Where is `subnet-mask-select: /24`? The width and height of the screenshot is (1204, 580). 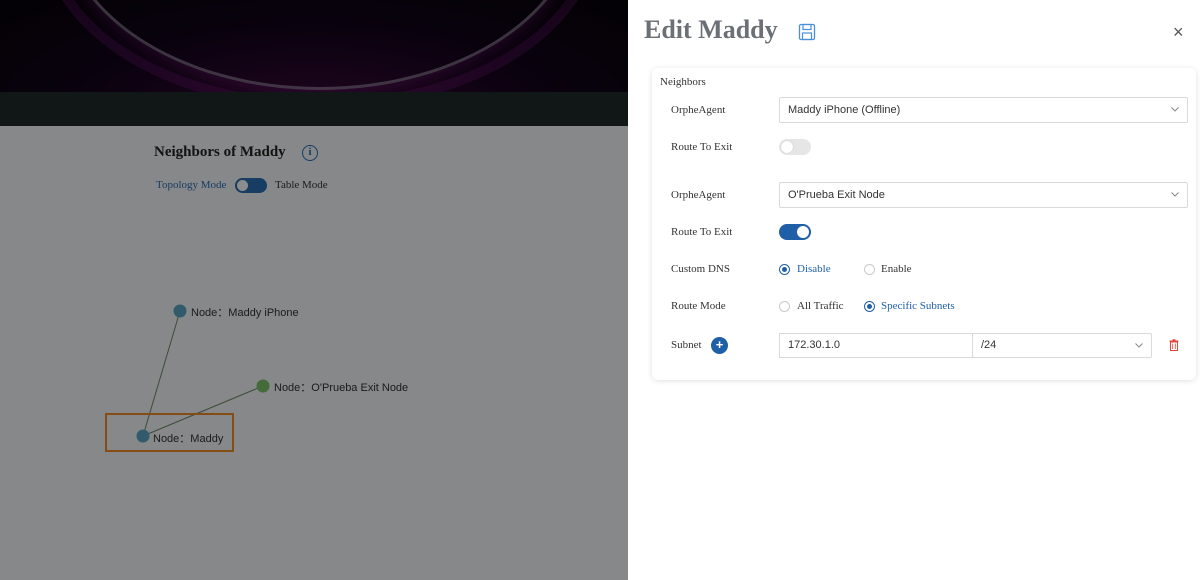 subnet-mask-select: /24 is located at coordinates (1062, 345).